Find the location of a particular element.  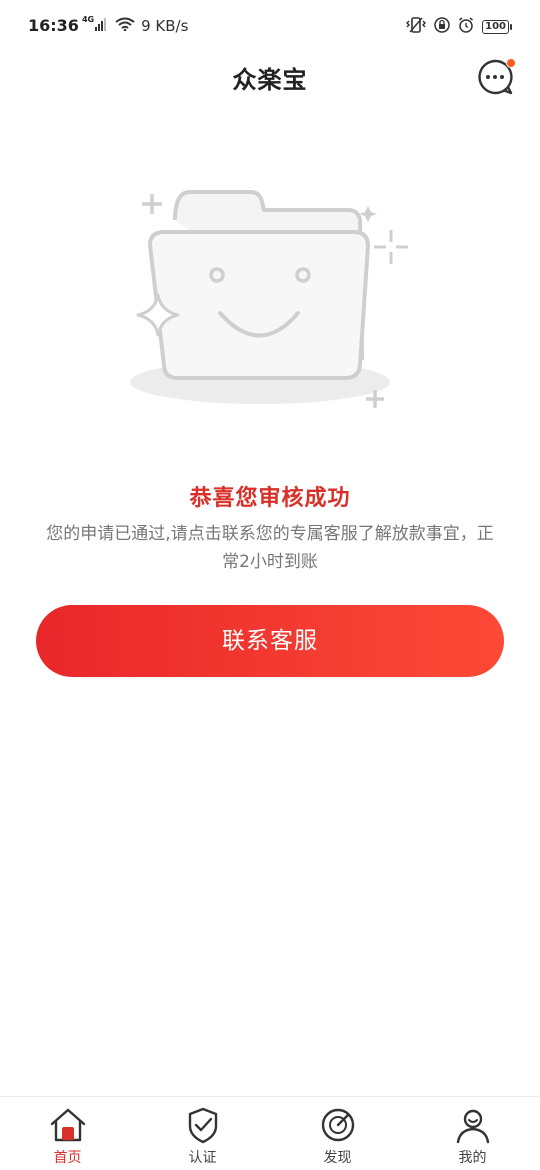

battery-icon: 100 is located at coordinates (497, 27).